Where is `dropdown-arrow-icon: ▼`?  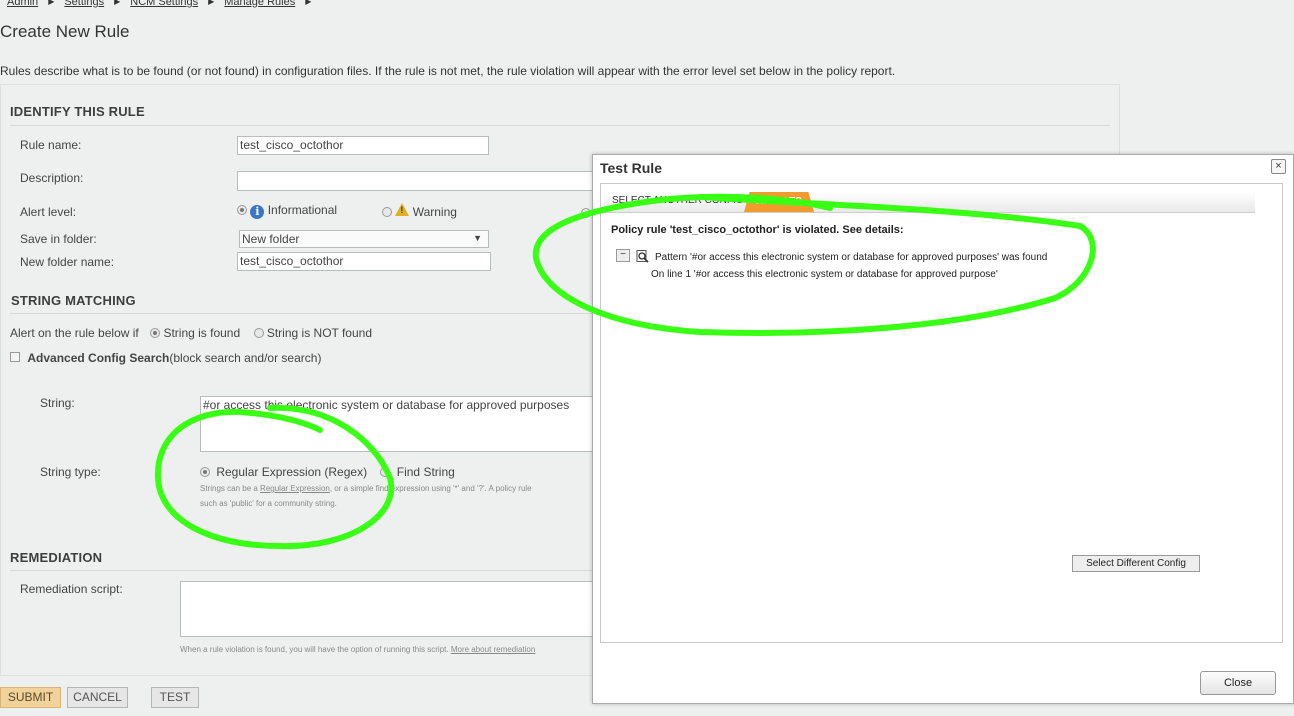 dropdown-arrow-icon: ▼ is located at coordinates (477, 238).